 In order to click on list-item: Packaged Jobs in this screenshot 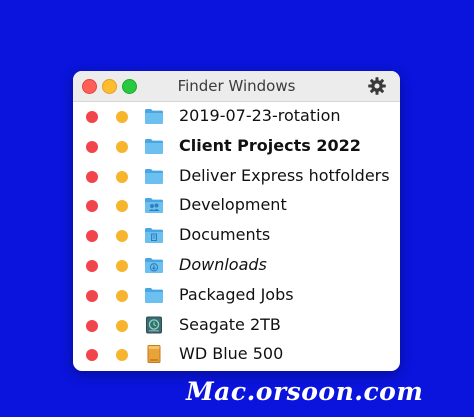, I will do `click(236, 296)`.